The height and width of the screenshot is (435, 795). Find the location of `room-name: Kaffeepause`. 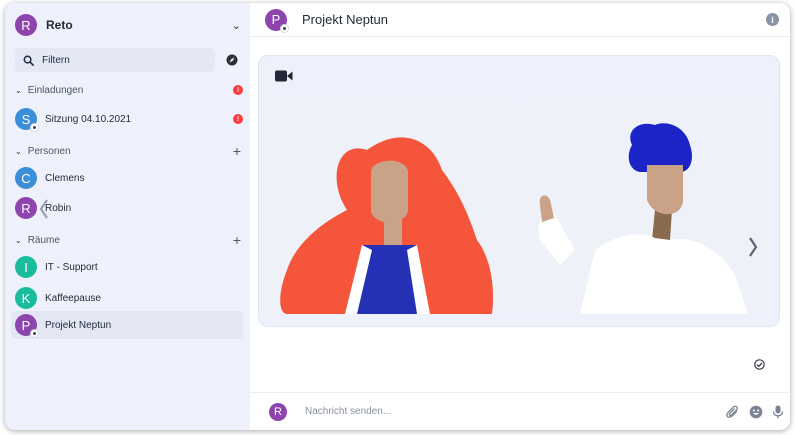

room-name: Kaffeepause is located at coordinates (73, 298).